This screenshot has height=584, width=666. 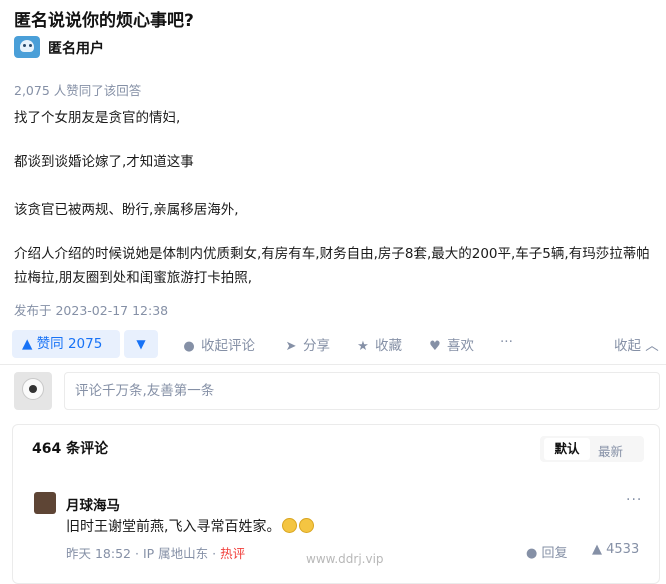 What do you see at coordinates (532, 553) in the screenshot?
I see `reply-icon: ●` at bounding box center [532, 553].